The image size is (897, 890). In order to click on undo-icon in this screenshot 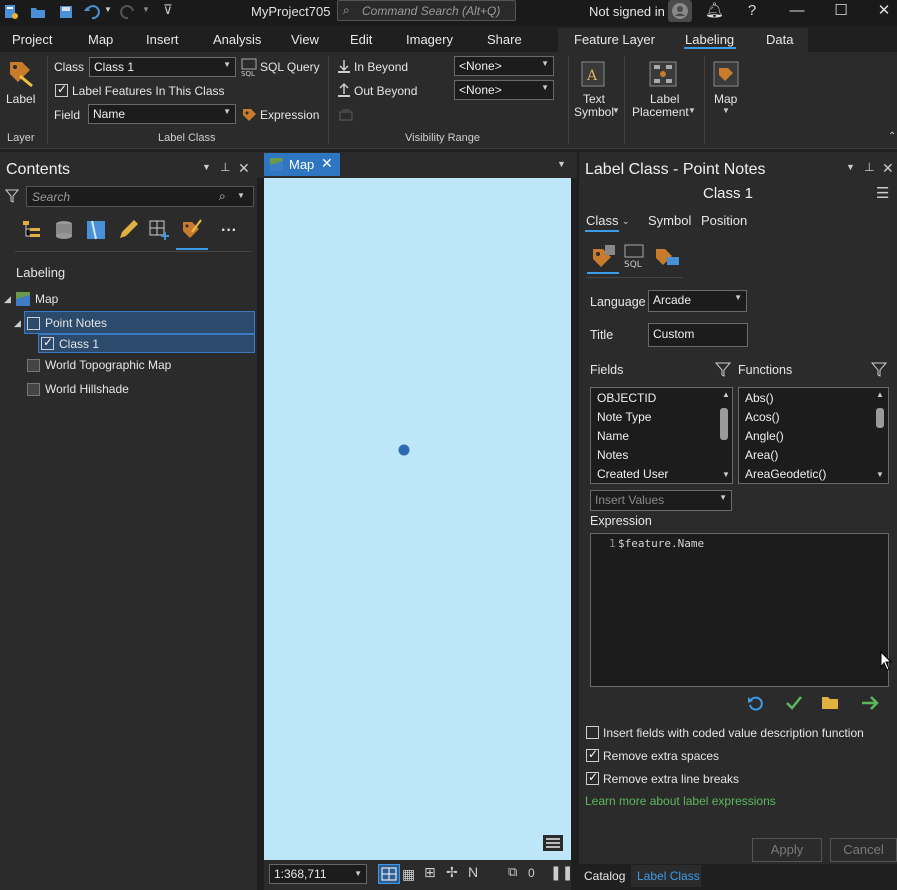, I will do `click(92, 12)`.